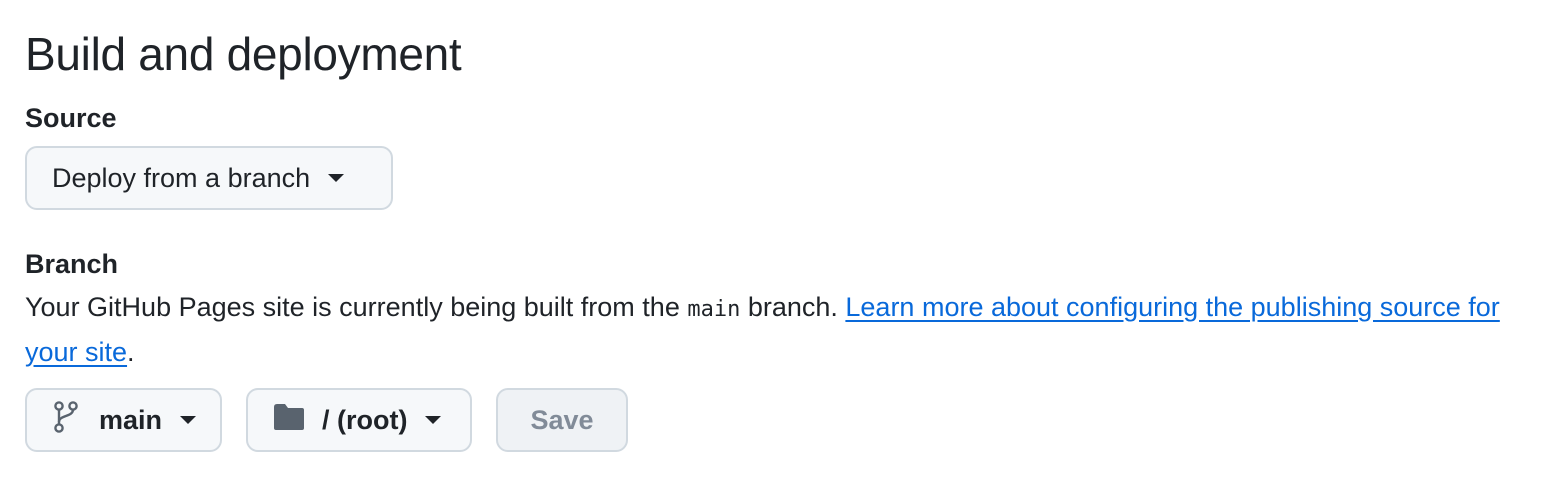  What do you see at coordinates (66, 420) in the screenshot?
I see `git-branch-icon` at bounding box center [66, 420].